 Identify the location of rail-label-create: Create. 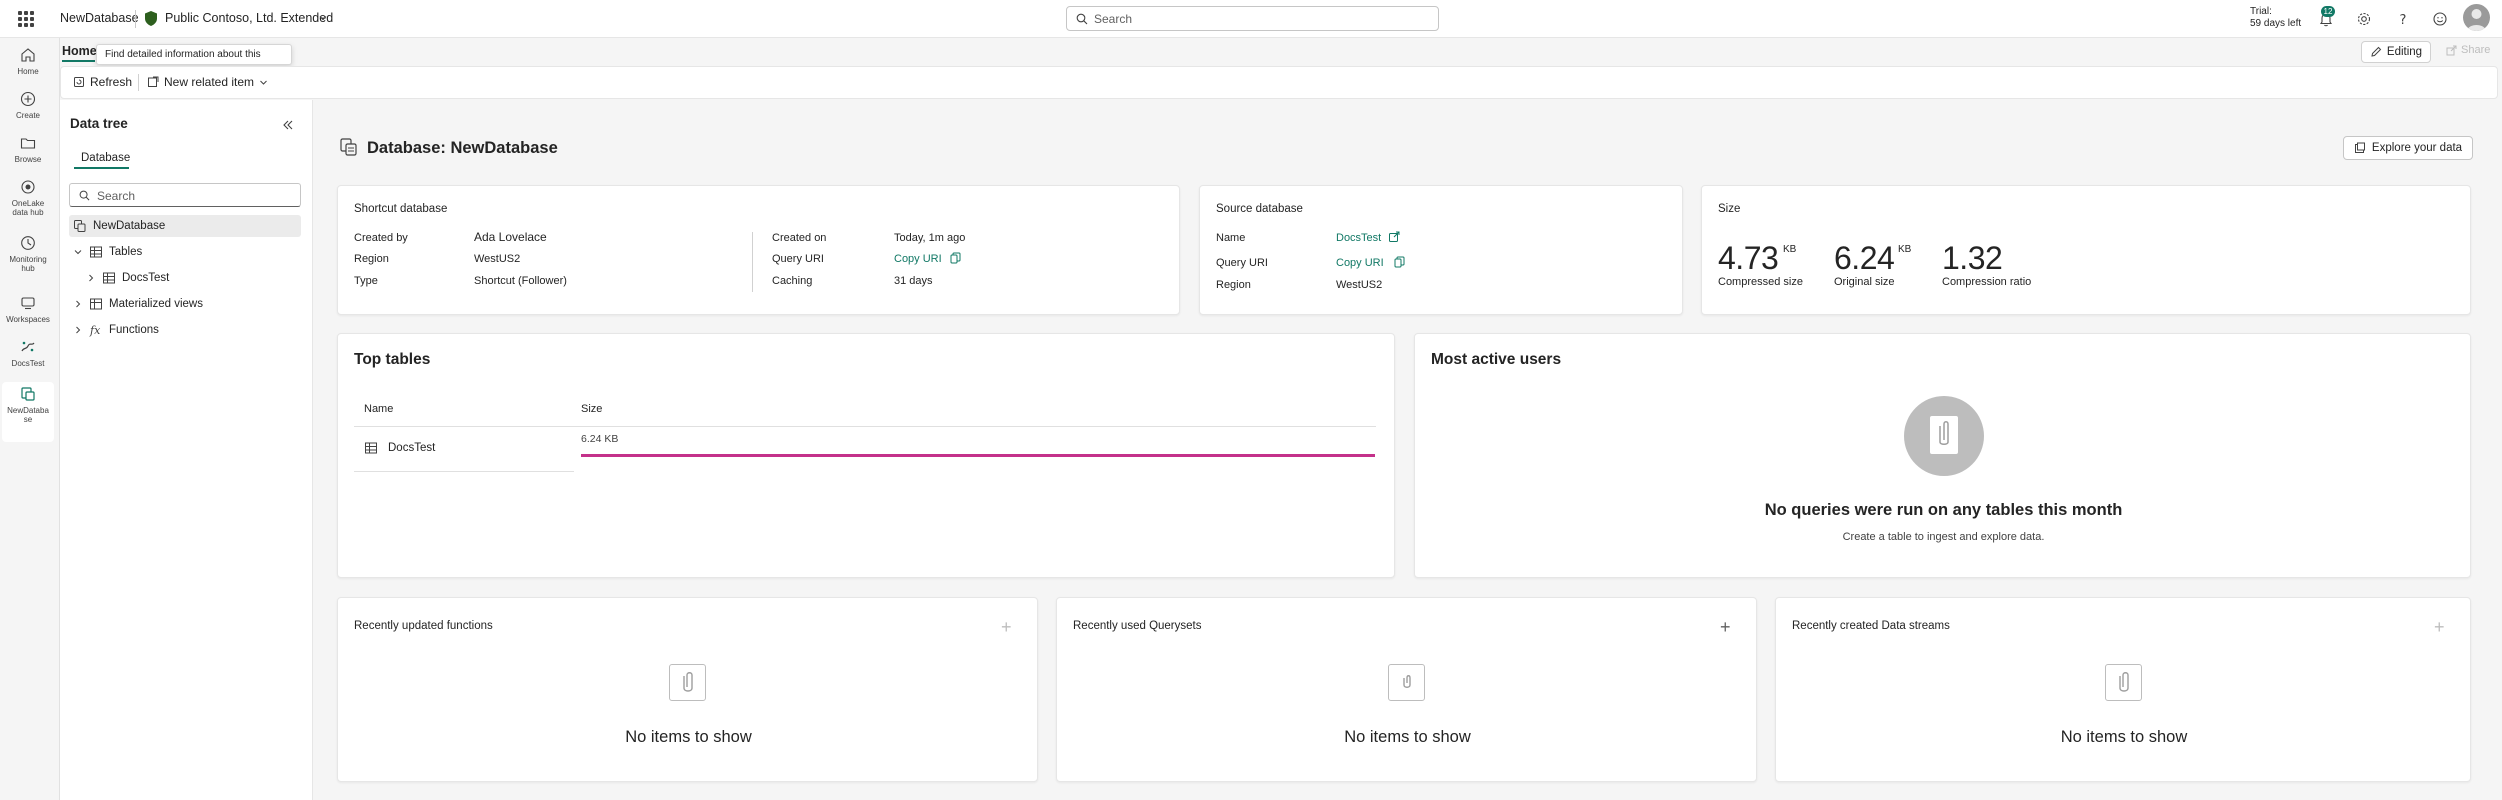
(27, 115).